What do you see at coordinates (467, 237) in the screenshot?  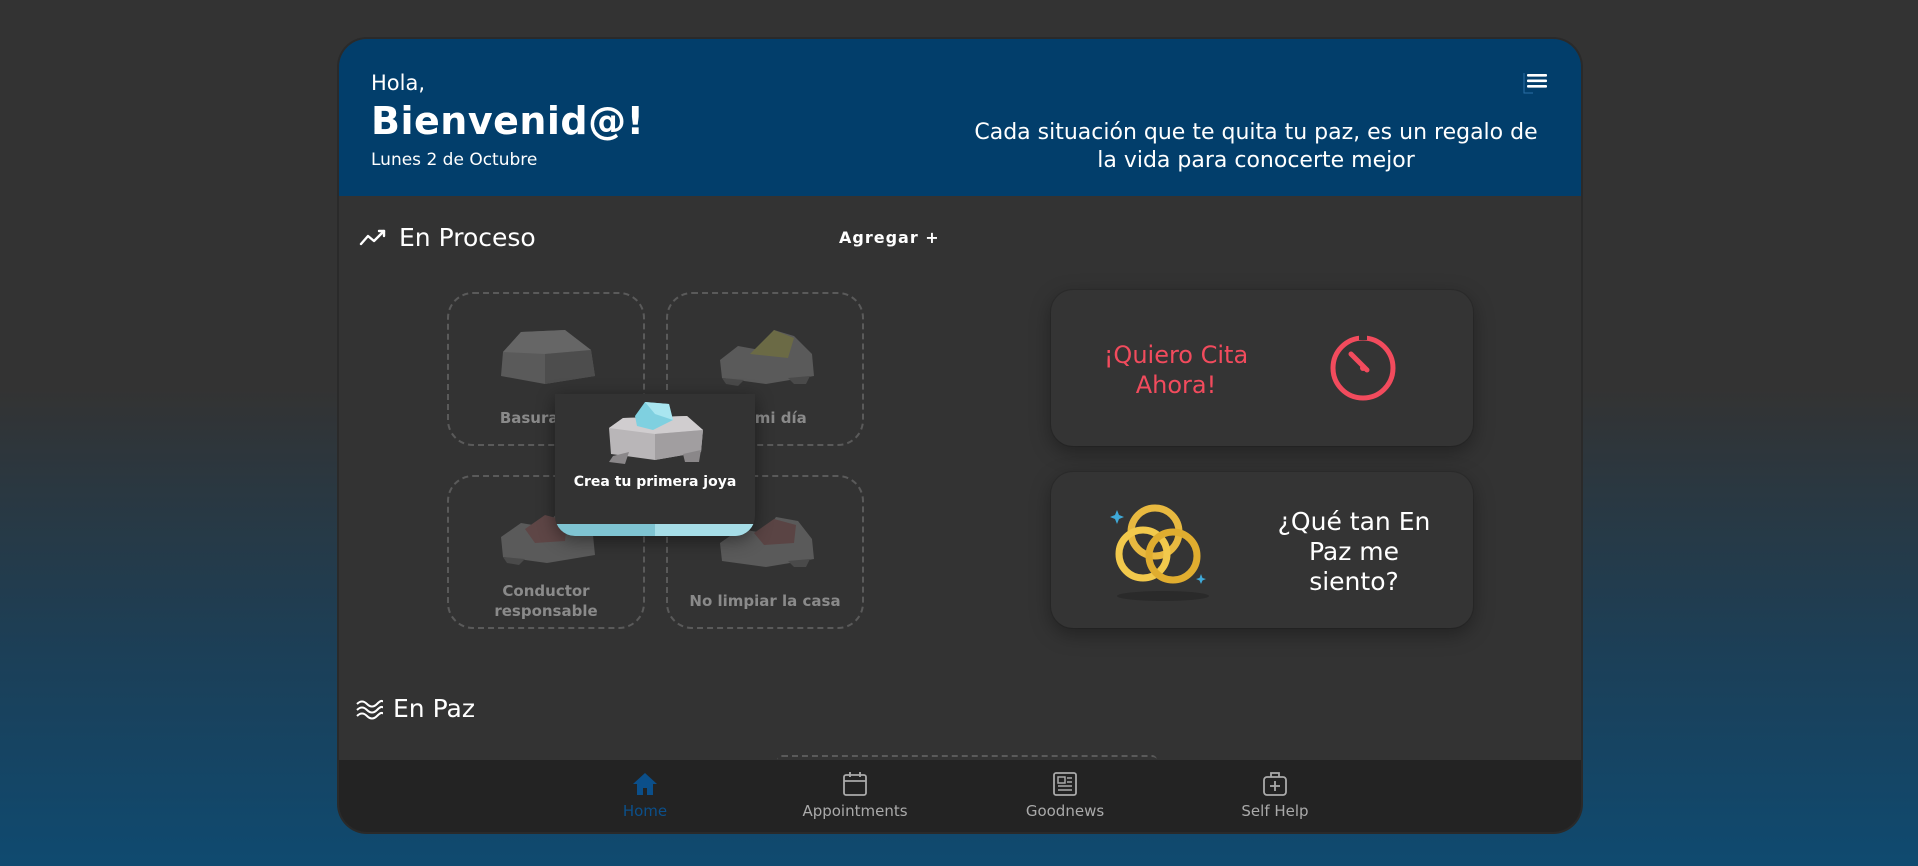 I see `in-process-title: En Proceso` at bounding box center [467, 237].